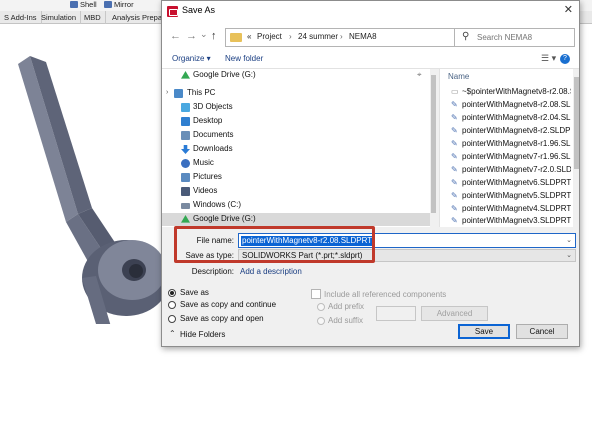  What do you see at coordinates (185, 177) in the screenshot?
I see `pictures-icon` at bounding box center [185, 177].